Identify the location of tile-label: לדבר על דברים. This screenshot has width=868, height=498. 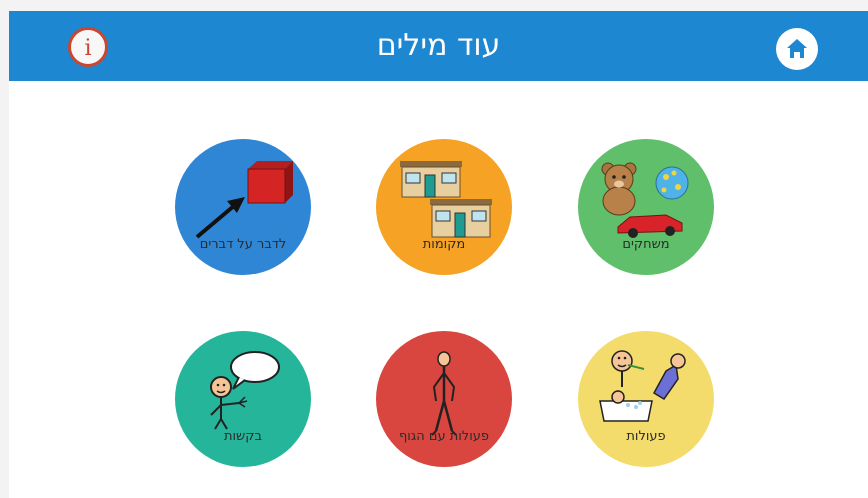
(243, 244).